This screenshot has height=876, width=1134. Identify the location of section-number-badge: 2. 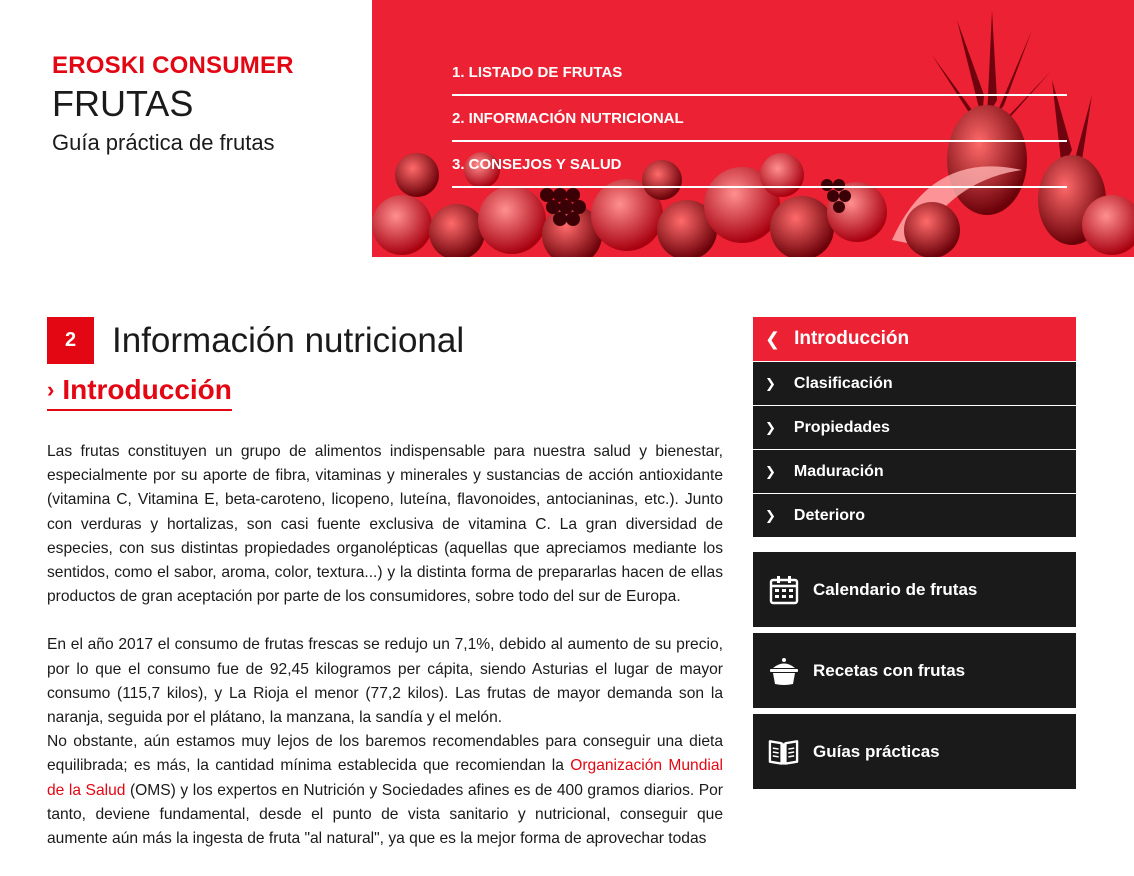
(70, 340).